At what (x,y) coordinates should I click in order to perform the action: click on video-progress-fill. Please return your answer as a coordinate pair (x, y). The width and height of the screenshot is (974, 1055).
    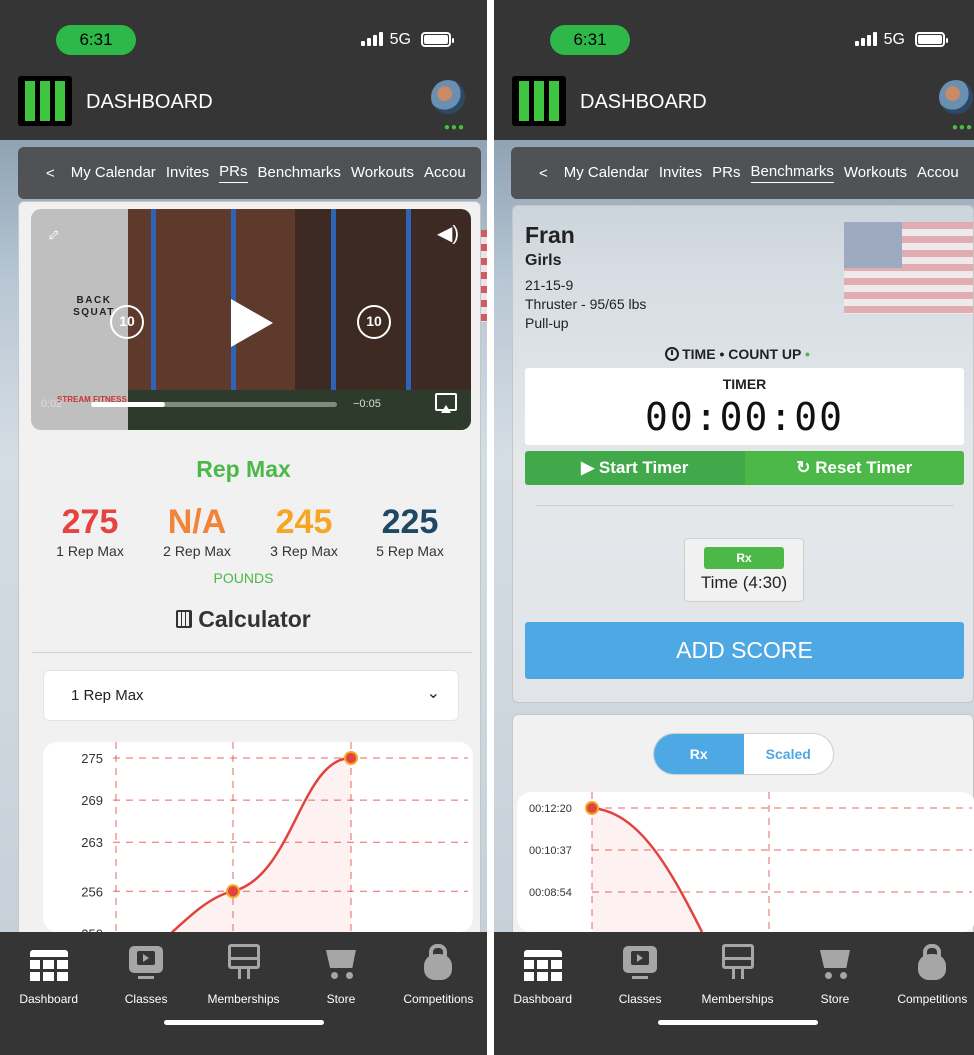
    Looking at the image, I should click on (128, 404).